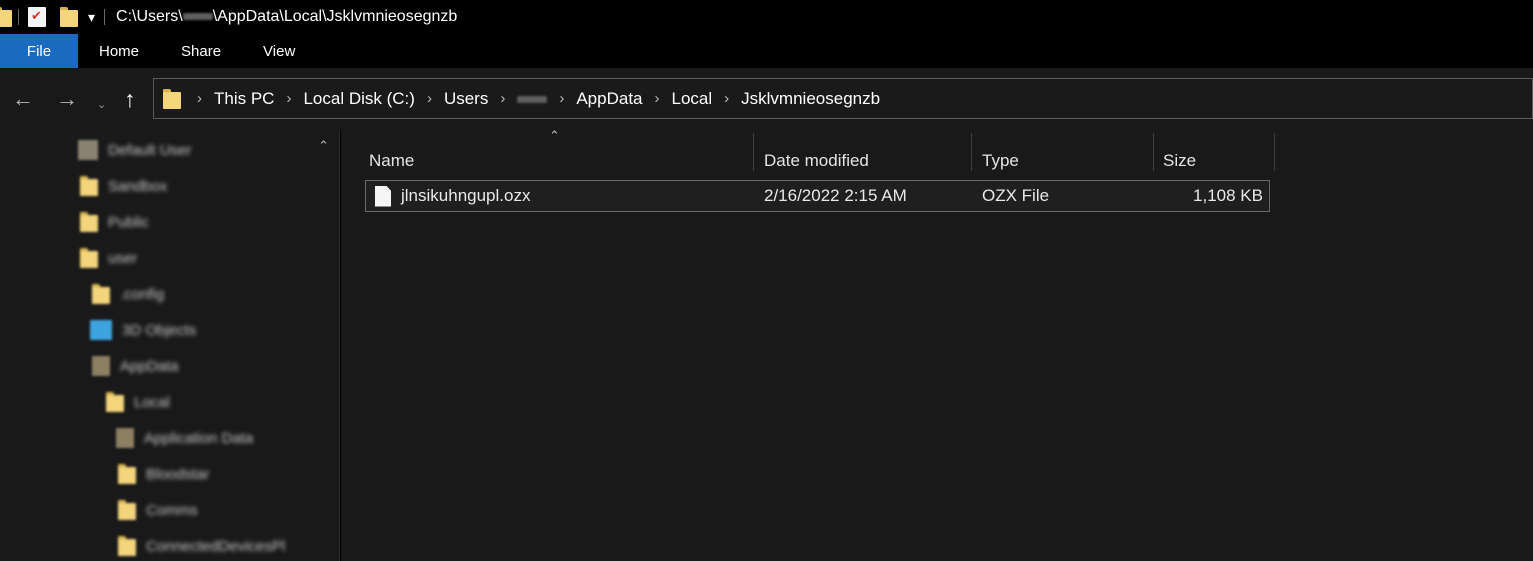  I want to click on nav-item-label: 3D Objects, so click(159, 330).